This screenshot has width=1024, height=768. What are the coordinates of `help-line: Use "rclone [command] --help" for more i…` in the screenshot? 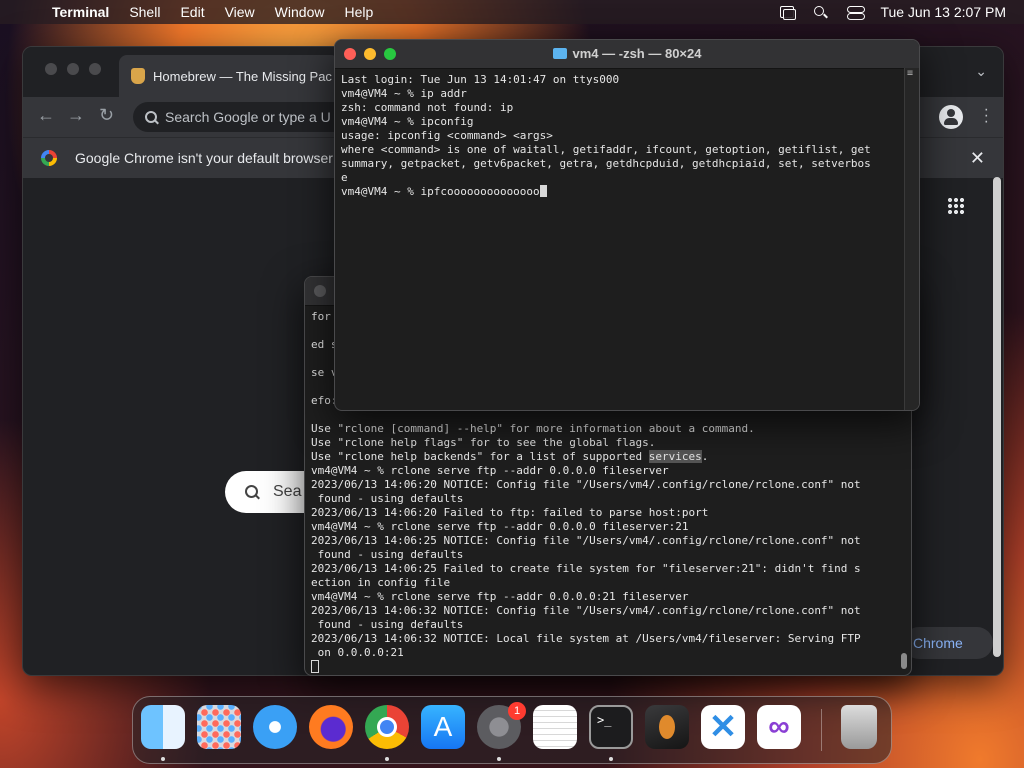 It's located at (533, 428).